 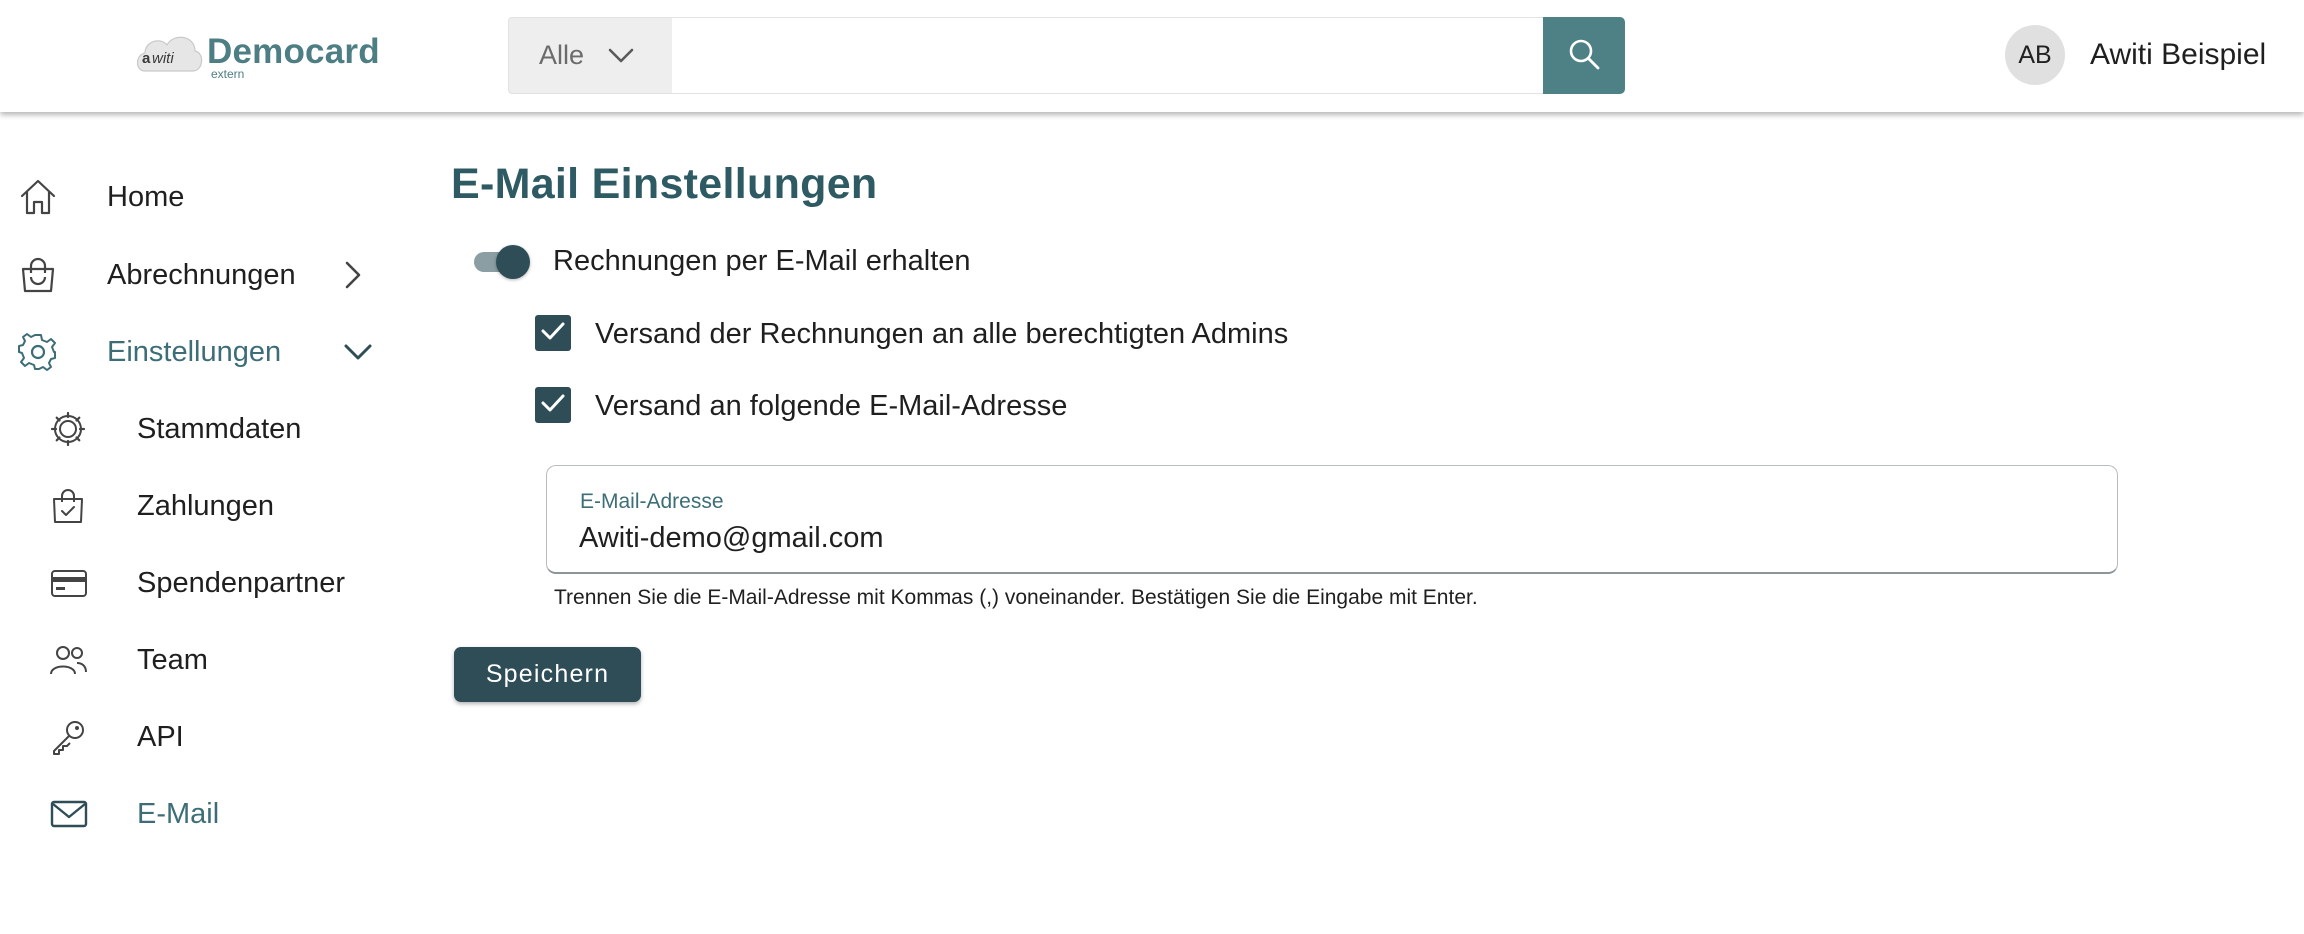 What do you see at coordinates (200, 197) in the screenshot?
I see `sidebar-item-home: Home` at bounding box center [200, 197].